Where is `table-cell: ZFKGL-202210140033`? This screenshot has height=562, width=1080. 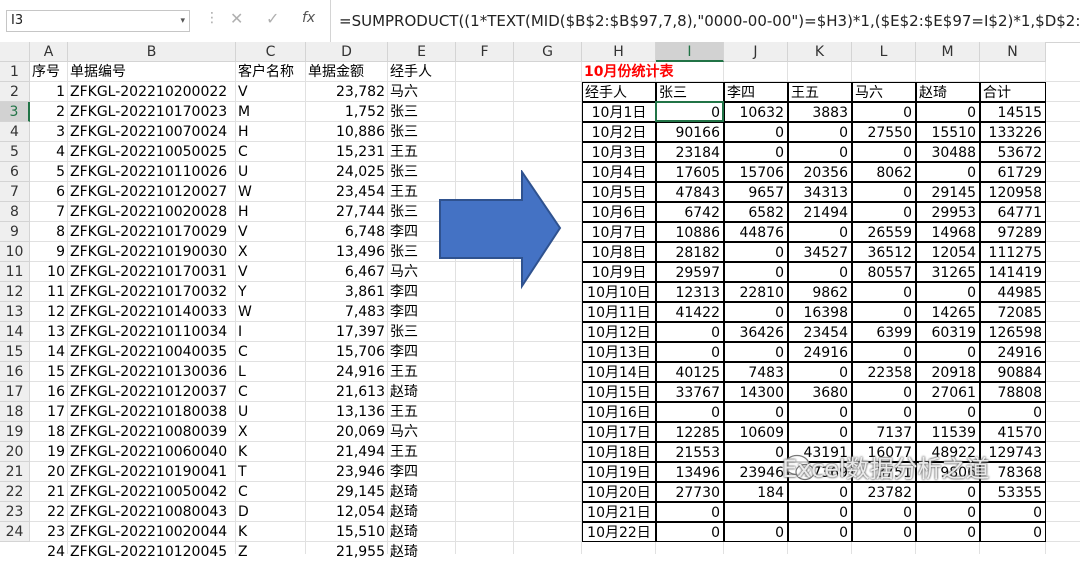 table-cell: ZFKGL-202210140033 is located at coordinates (152, 312).